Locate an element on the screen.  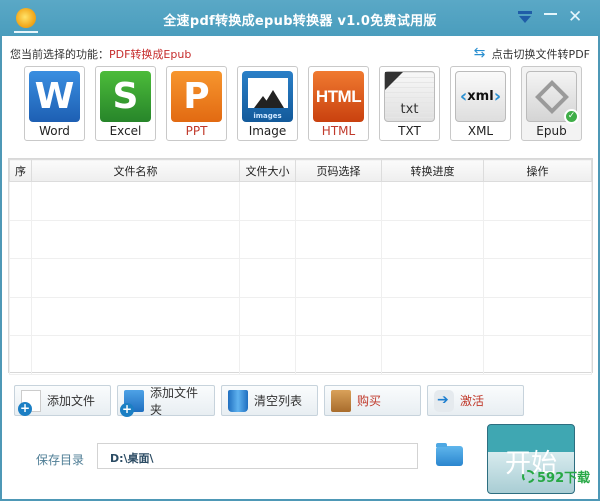
format-label: Word is located at coordinates (54, 131).